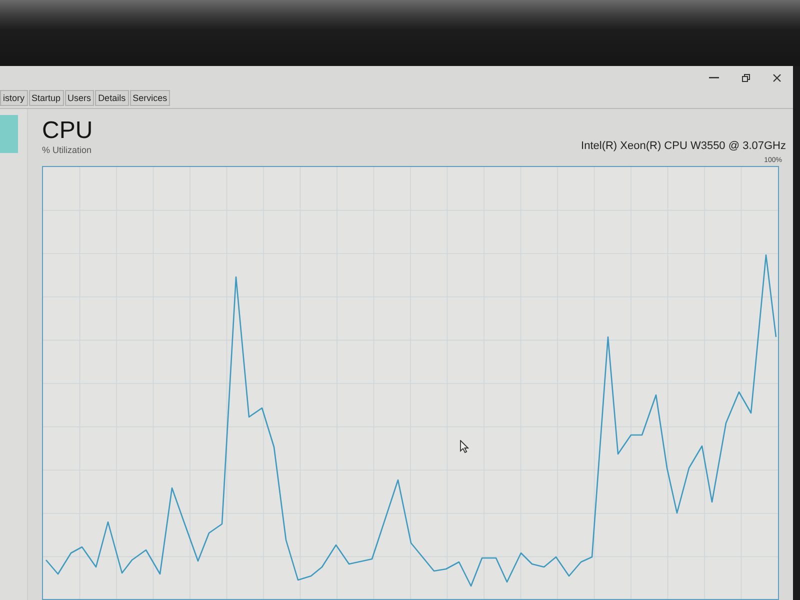  What do you see at coordinates (714, 78) in the screenshot?
I see `minimize-icon` at bounding box center [714, 78].